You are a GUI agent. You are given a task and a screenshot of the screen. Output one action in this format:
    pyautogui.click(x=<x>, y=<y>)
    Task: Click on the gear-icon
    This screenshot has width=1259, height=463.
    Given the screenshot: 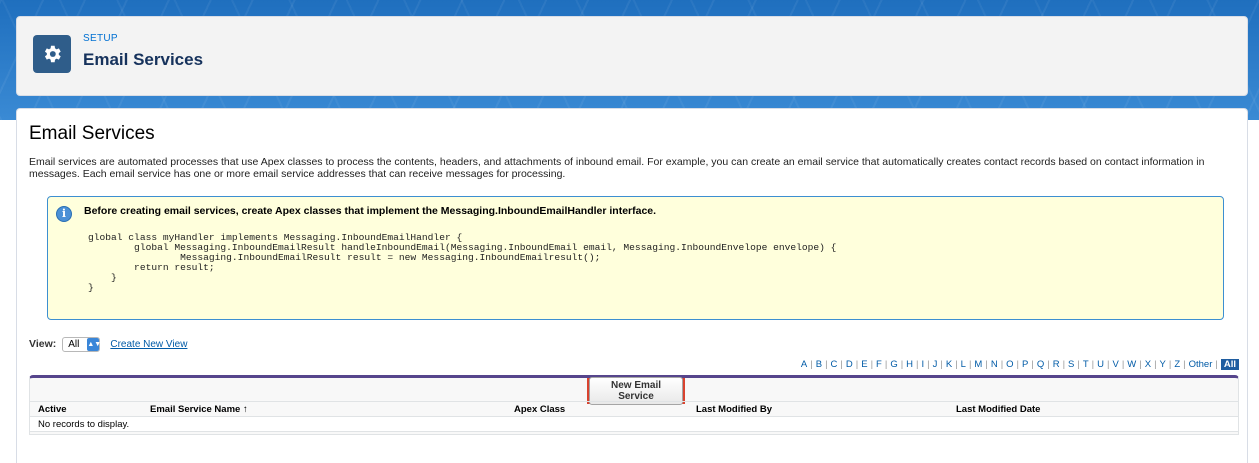 What is the action you would take?
    pyautogui.click(x=52, y=54)
    